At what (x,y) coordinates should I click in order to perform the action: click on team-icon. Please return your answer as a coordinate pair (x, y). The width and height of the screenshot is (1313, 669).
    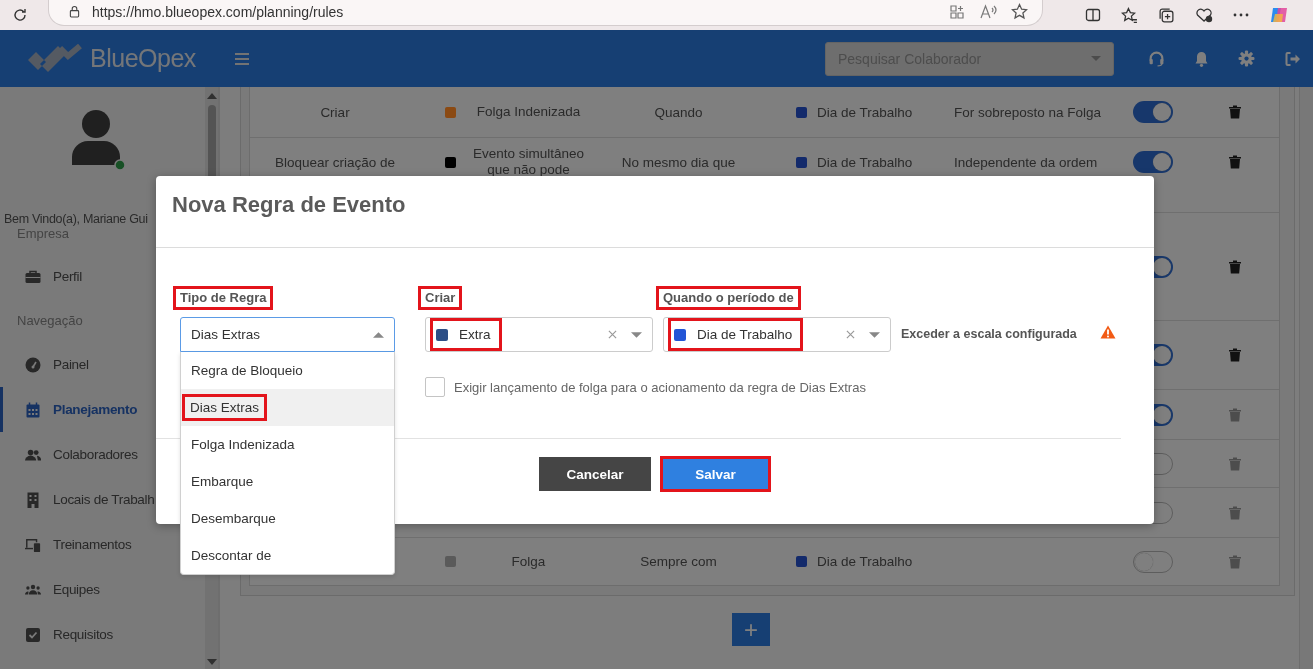
    Looking at the image, I should click on (33, 589).